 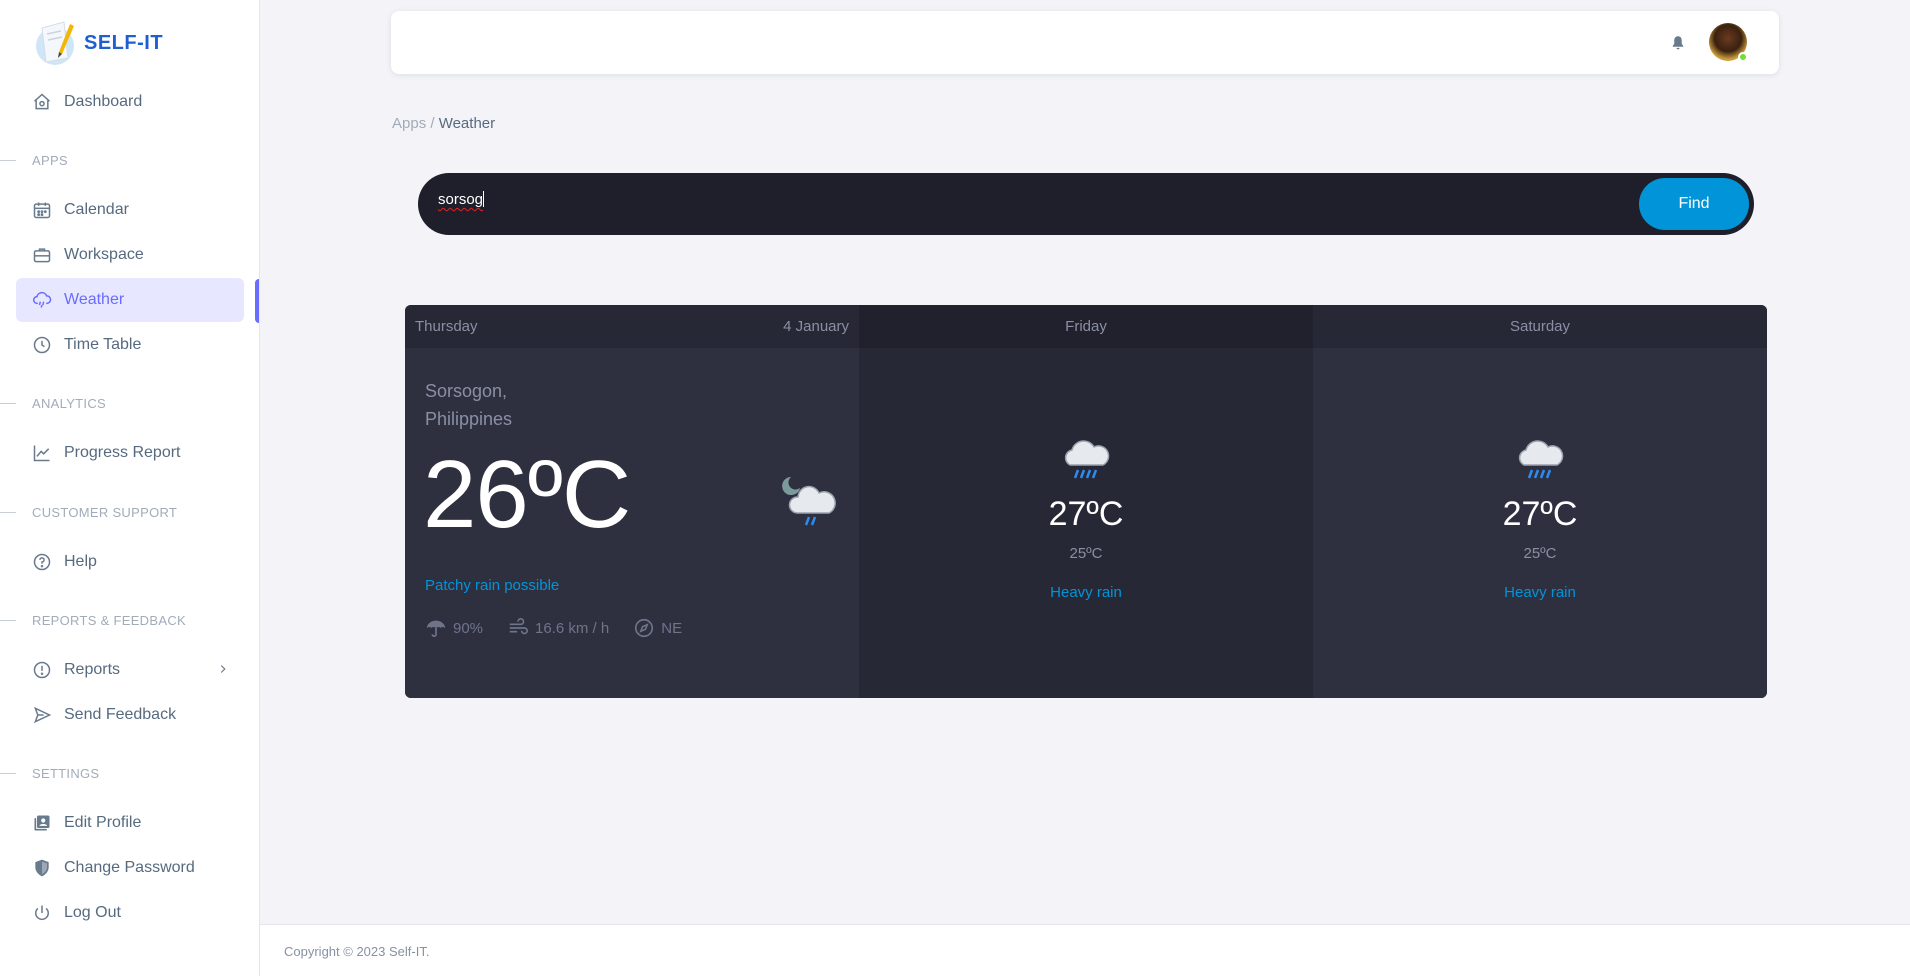 What do you see at coordinates (103, 101) in the screenshot?
I see `sidebar-item-label: Dashboard` at bounding box center [103, 101].